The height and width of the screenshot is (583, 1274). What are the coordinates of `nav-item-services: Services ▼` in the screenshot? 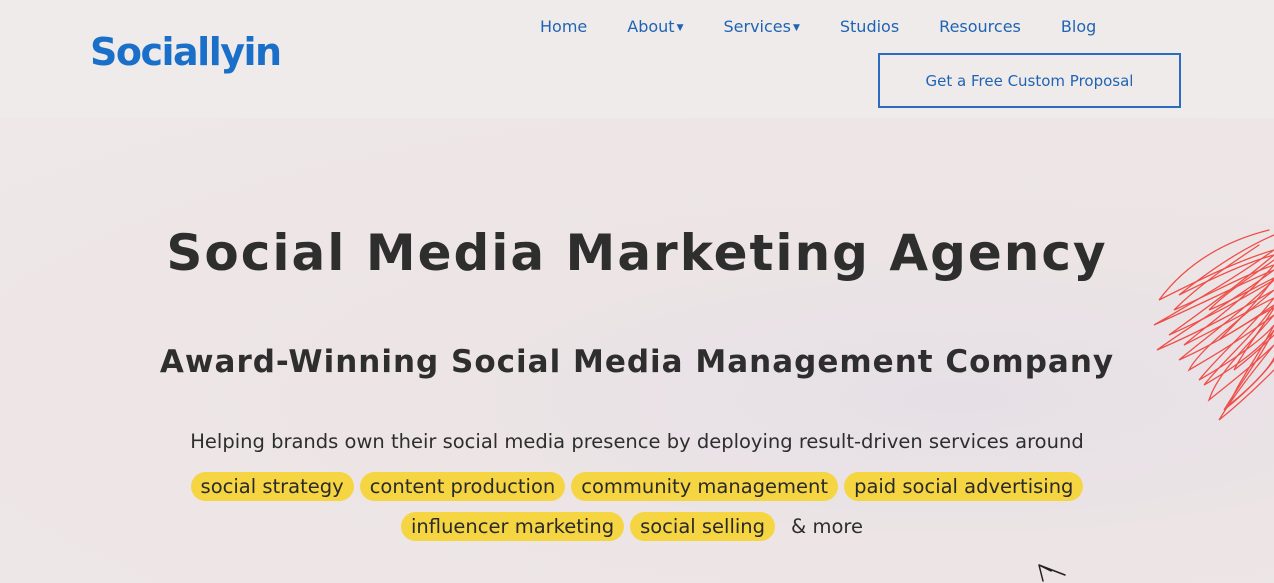 It's located at (761, 27).